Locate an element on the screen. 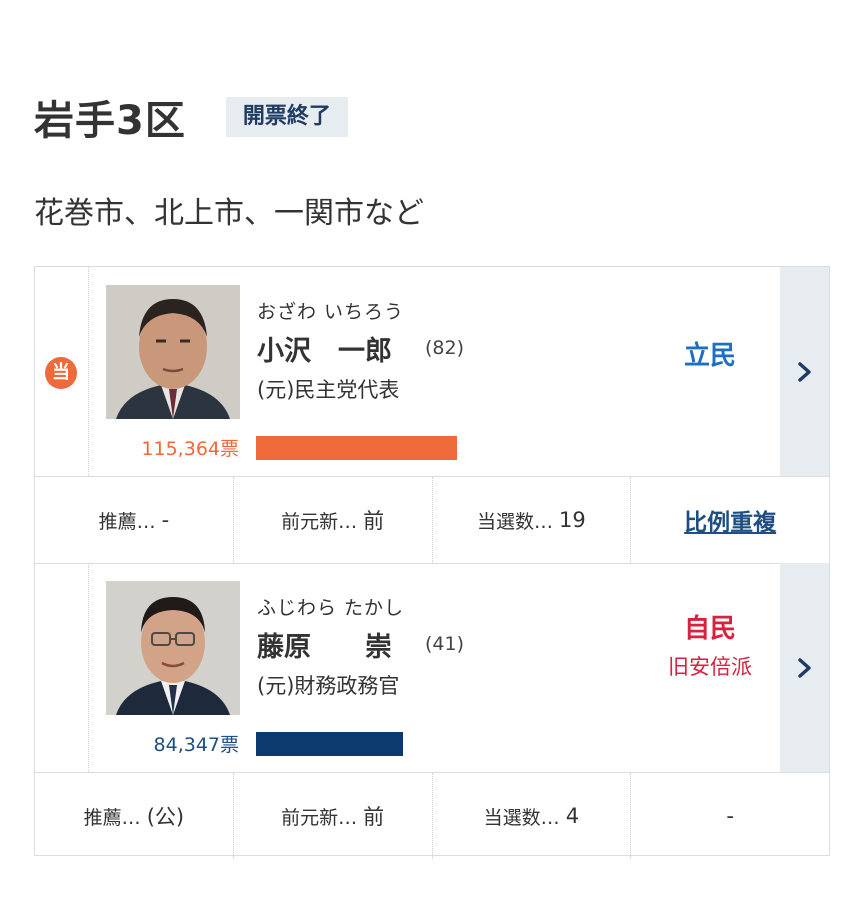  wins-cell: 当選数… 4 is located at coordinates (532, 816).